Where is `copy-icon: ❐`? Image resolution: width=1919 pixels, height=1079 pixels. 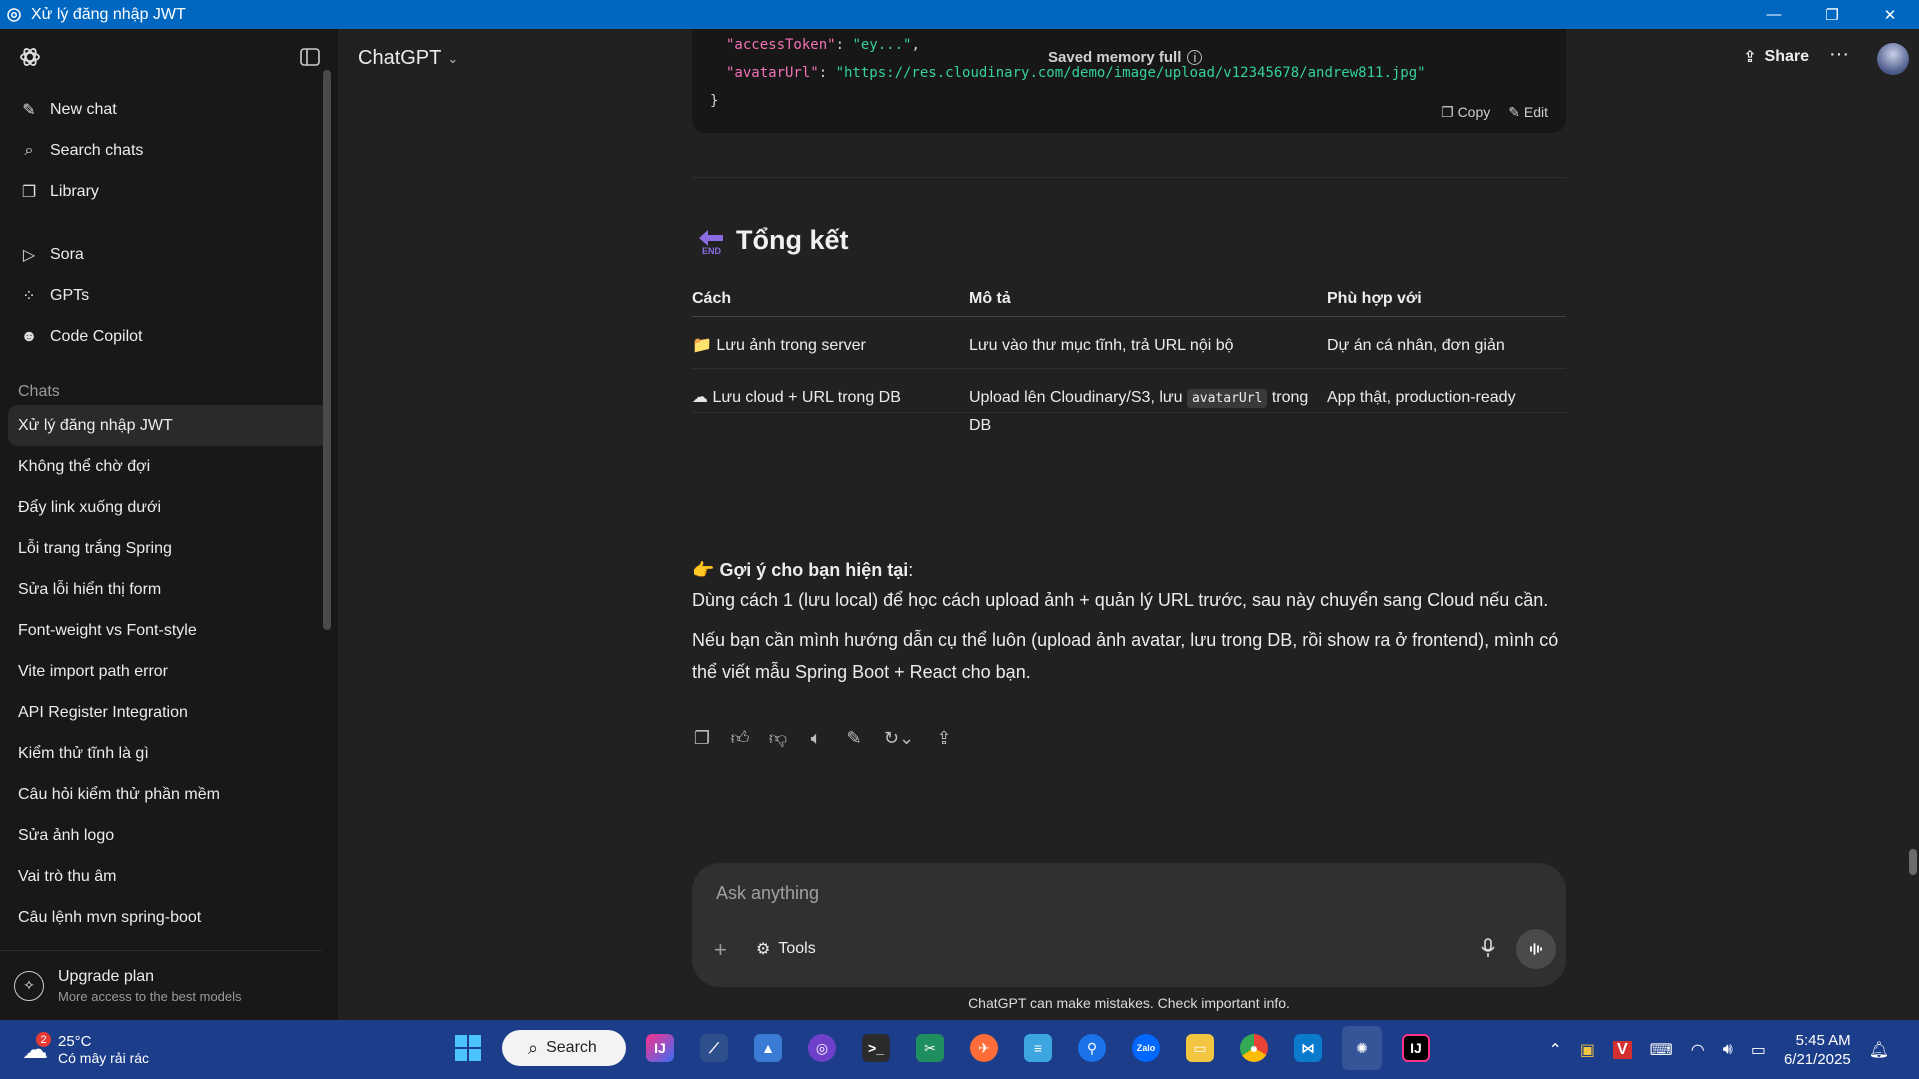 copy-icon: ❐ is located at coordinates (702, 738).